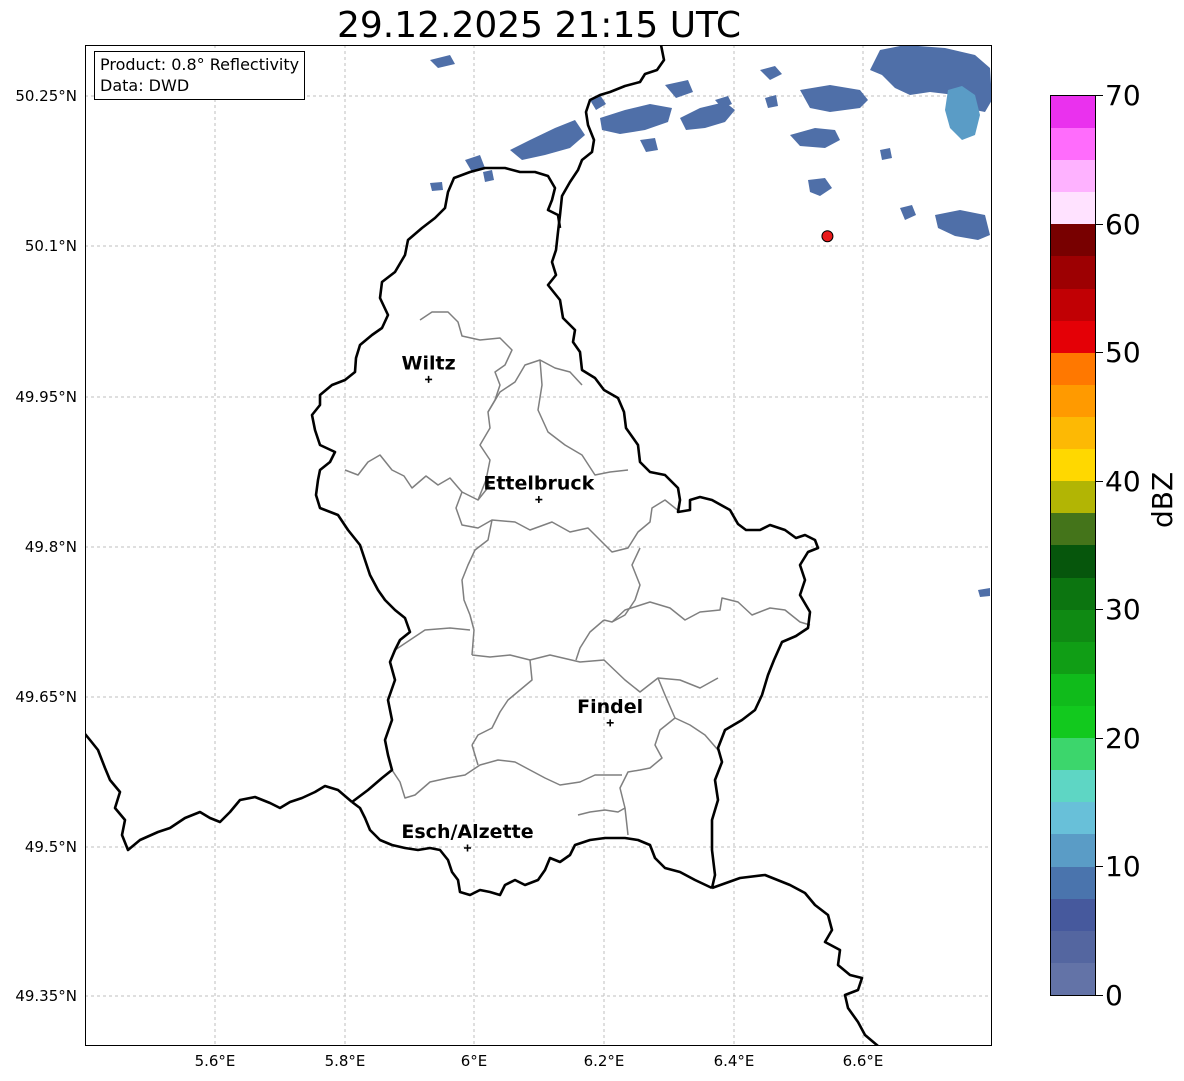 The image size is (1184, 1081). What do you see at coordinates (467, 832) in the screenshot?
I see `city-label: Esch/Alzette` at bounding box center [467, 832].